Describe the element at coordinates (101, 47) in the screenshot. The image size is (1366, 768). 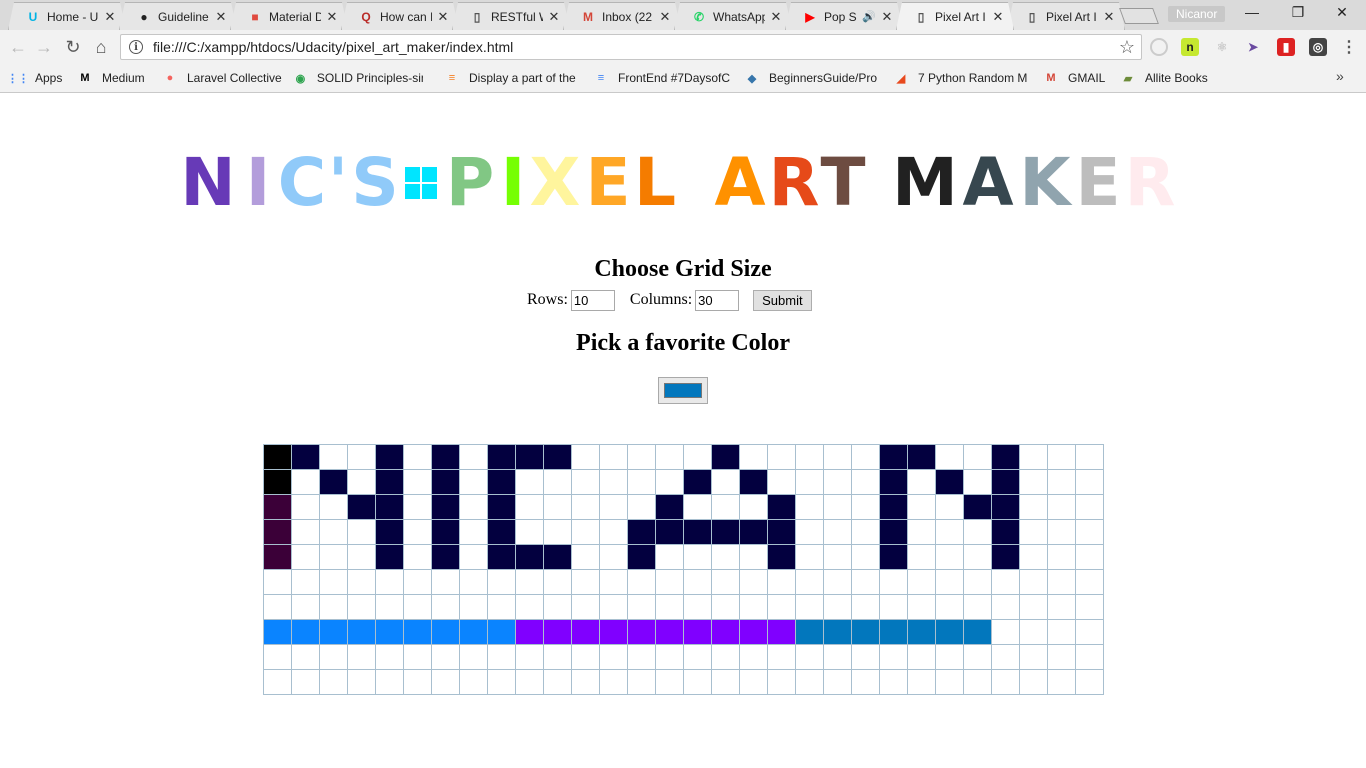
I see `home-icon: ⌂` at that location.